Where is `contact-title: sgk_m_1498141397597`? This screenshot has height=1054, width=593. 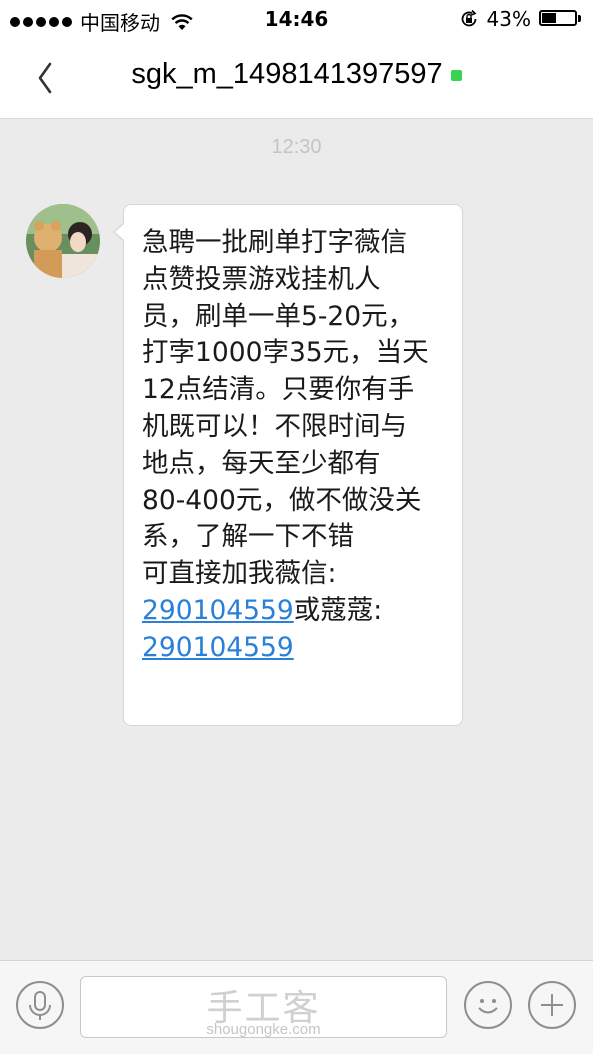 contact-title: sgk_m_1498141397597 is located at coordinates (287, 74).